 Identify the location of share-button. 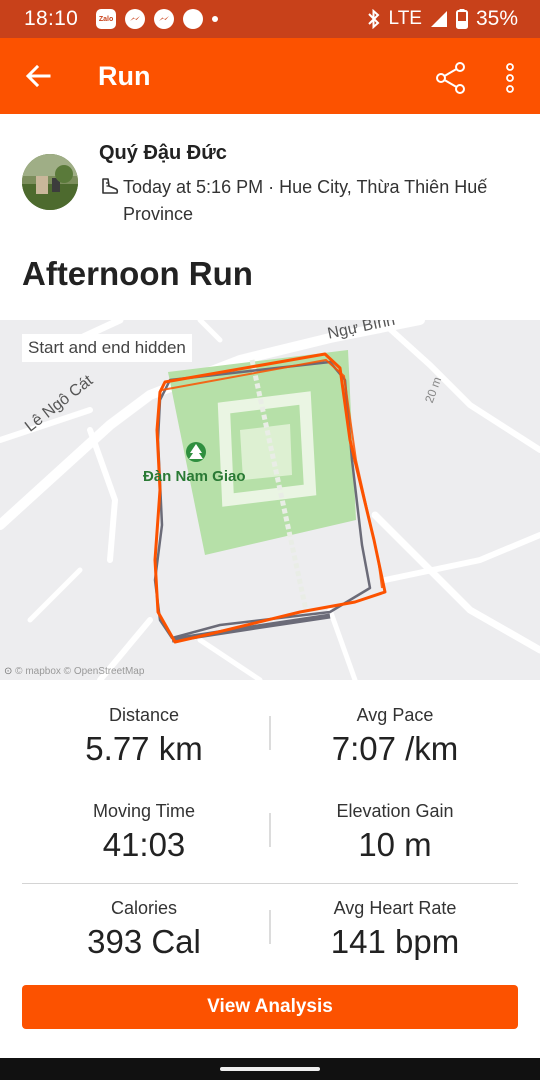
(451, 78).